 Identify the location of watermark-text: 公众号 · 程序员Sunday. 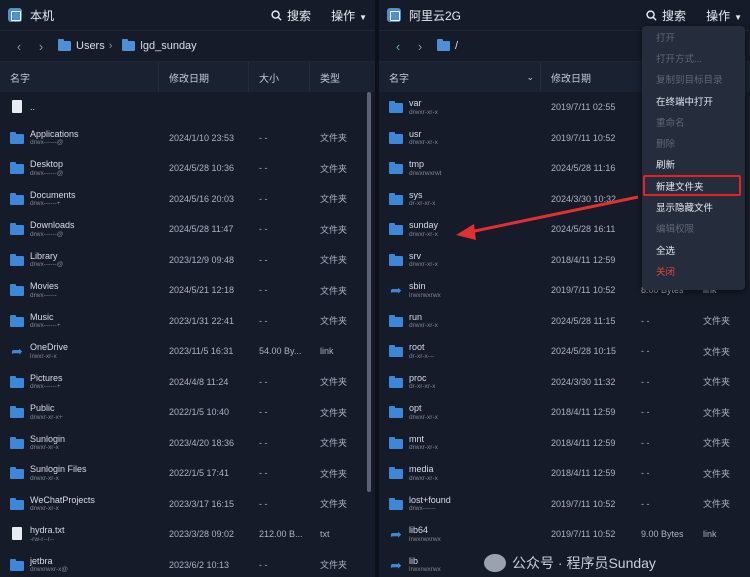
(584, 563).